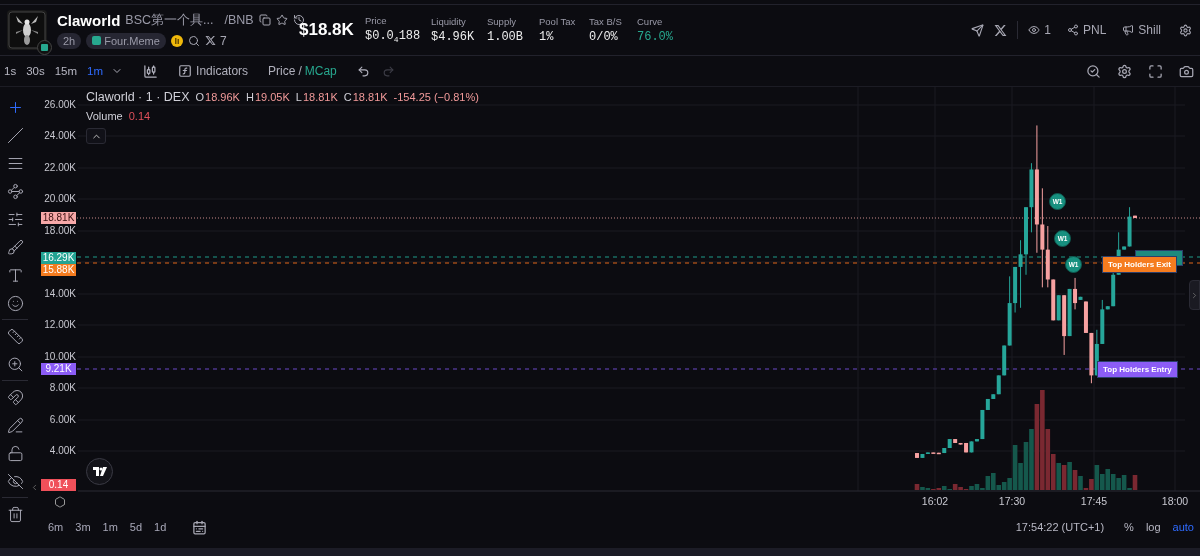 Image resolution: width=1200 pixels, height=556 pixels. I want to click on price-tag: 9.21K, so click(58, 369).